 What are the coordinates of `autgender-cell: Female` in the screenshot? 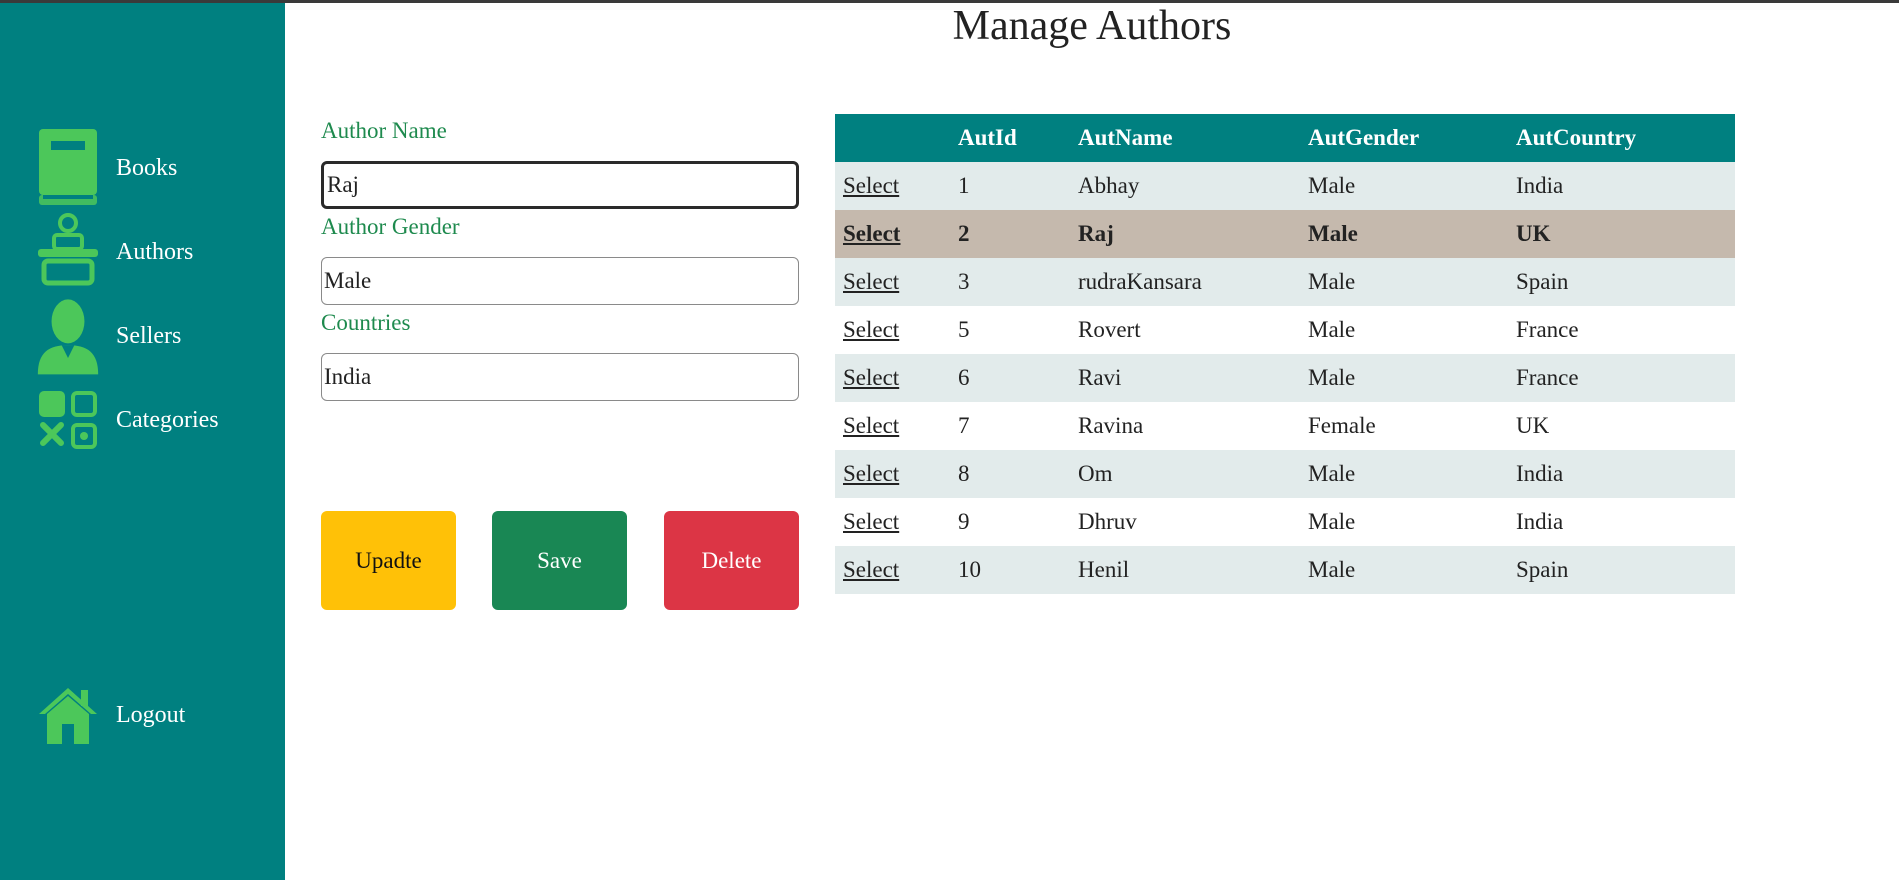 It's located at (1404, 426).